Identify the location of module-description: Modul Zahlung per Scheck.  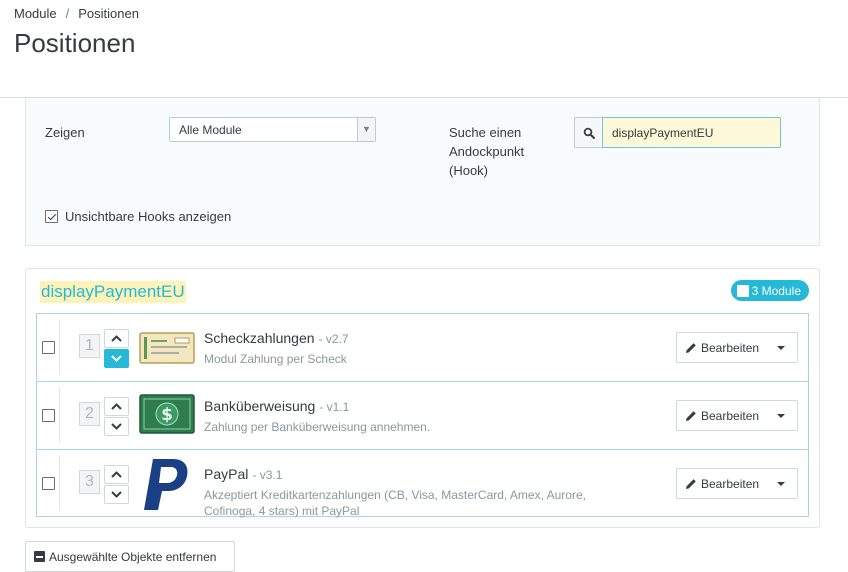
(275, 359).